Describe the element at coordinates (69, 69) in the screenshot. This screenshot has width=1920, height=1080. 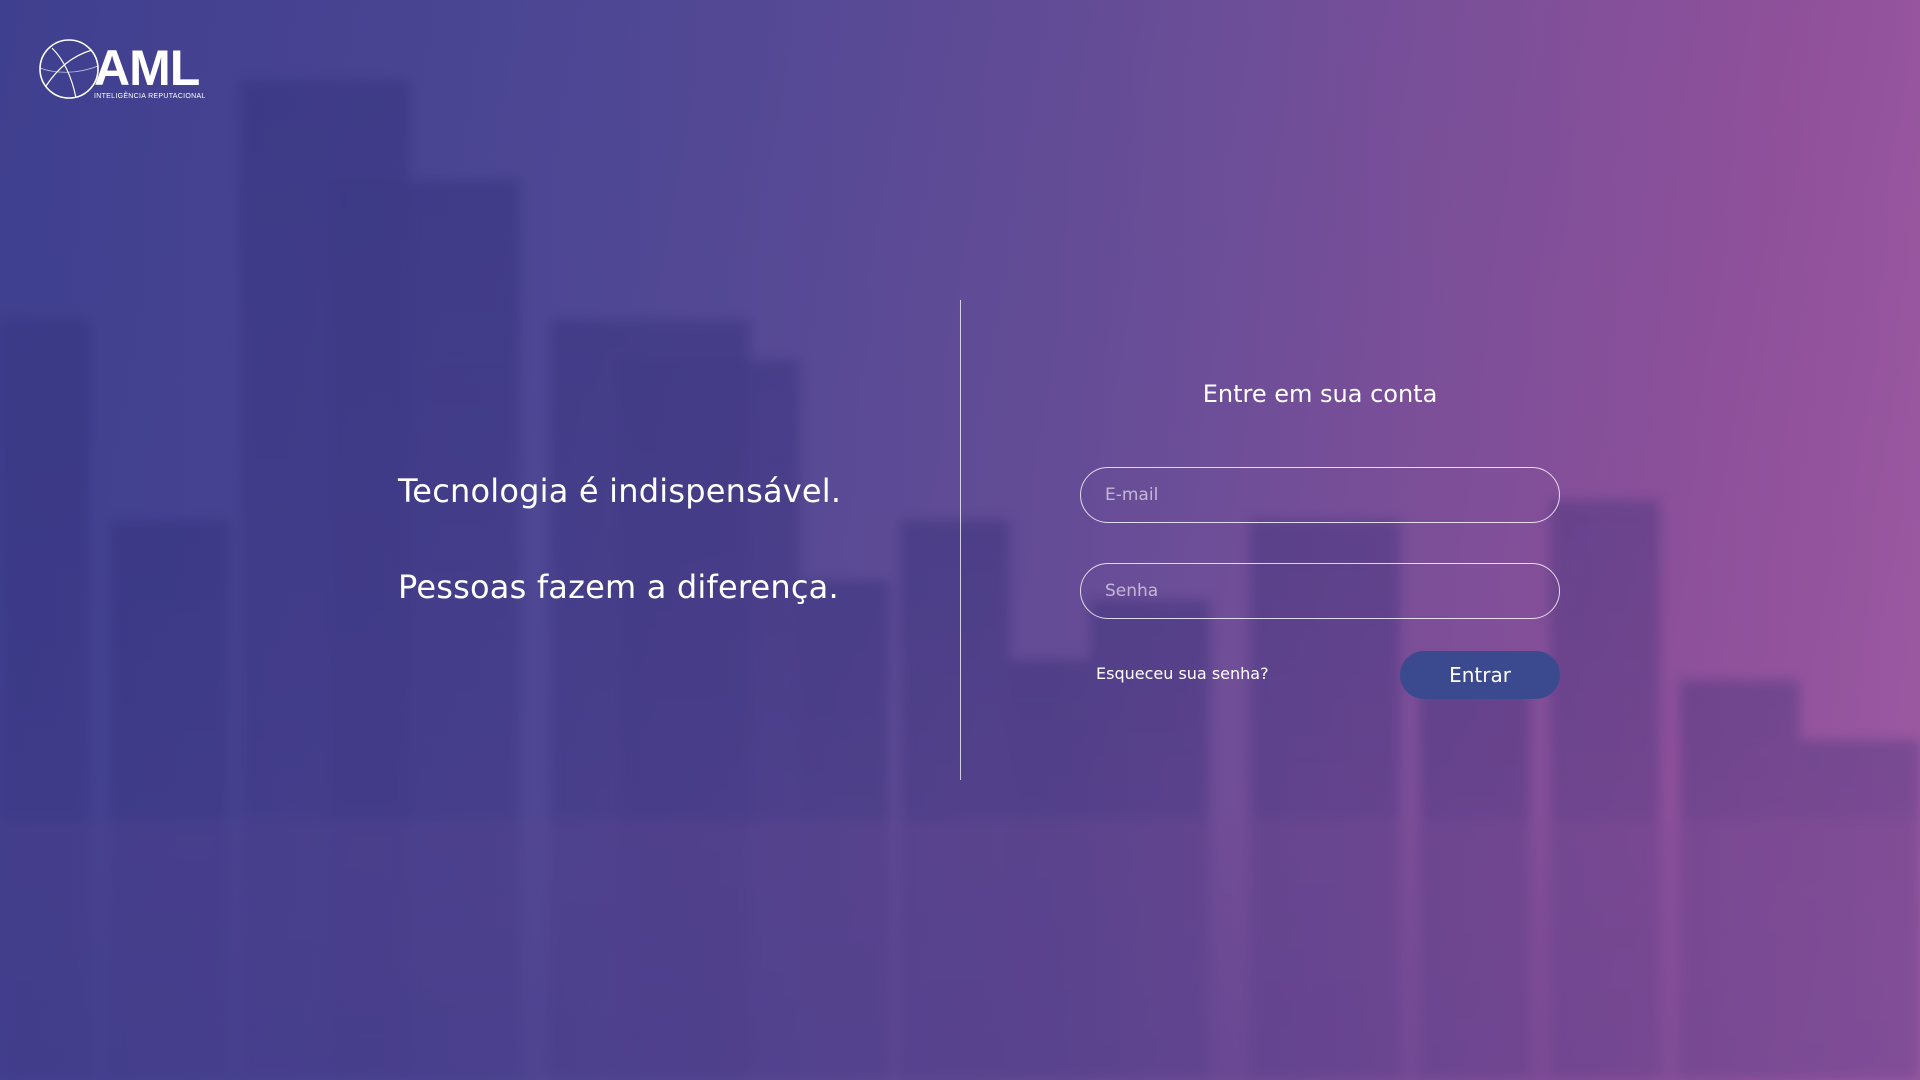
I see `globe-icon` at that location.